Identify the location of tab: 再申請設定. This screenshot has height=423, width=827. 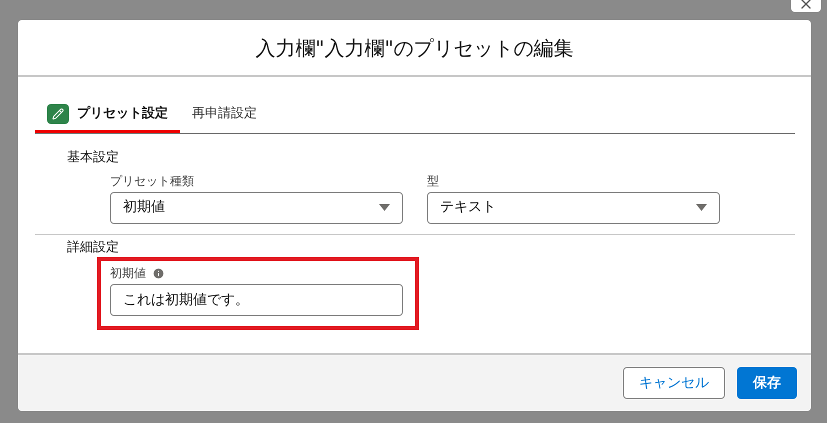
(224, 115).